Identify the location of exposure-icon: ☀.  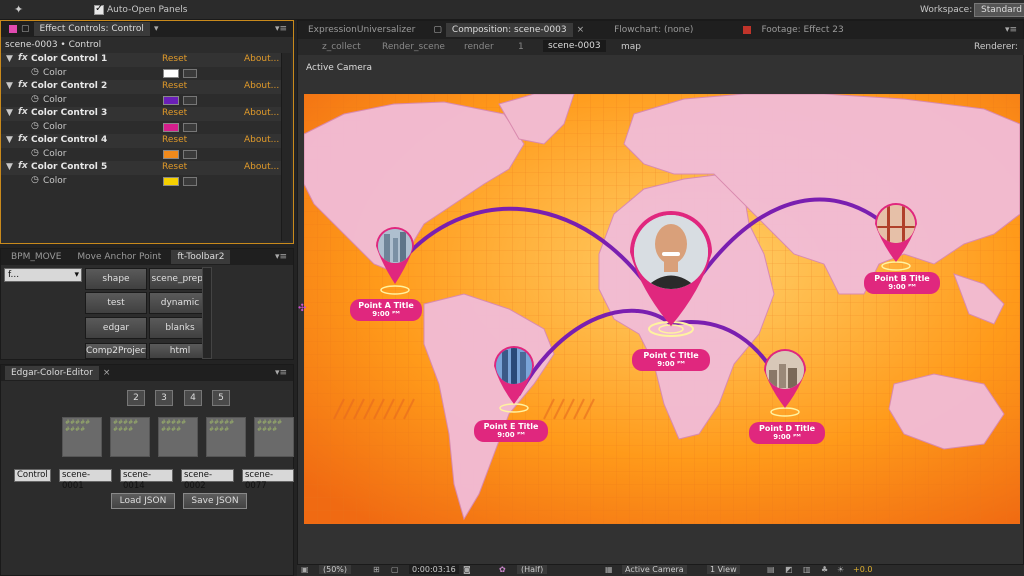
(840, 569).